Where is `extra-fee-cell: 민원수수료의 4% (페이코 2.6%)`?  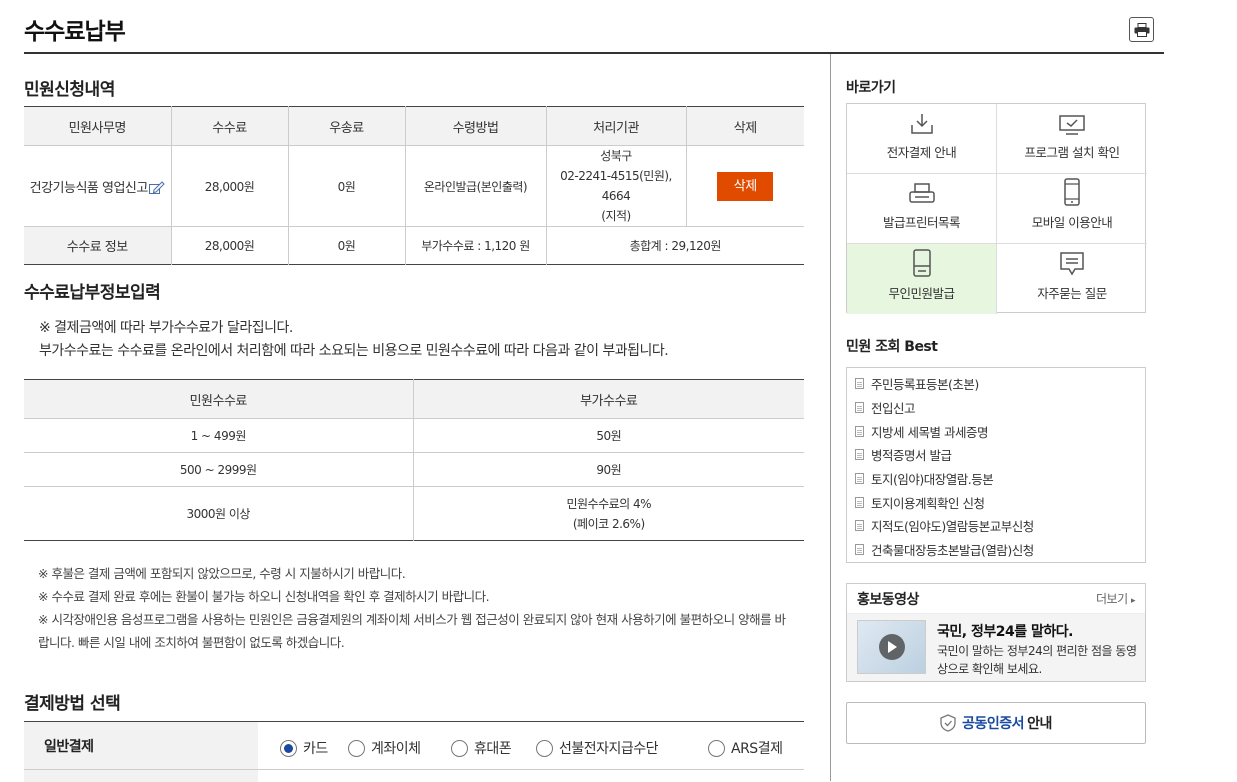 extra-fee-cell: 민원수수료의 4% (페이코 2.6%) is located at coordinates (608, 514).